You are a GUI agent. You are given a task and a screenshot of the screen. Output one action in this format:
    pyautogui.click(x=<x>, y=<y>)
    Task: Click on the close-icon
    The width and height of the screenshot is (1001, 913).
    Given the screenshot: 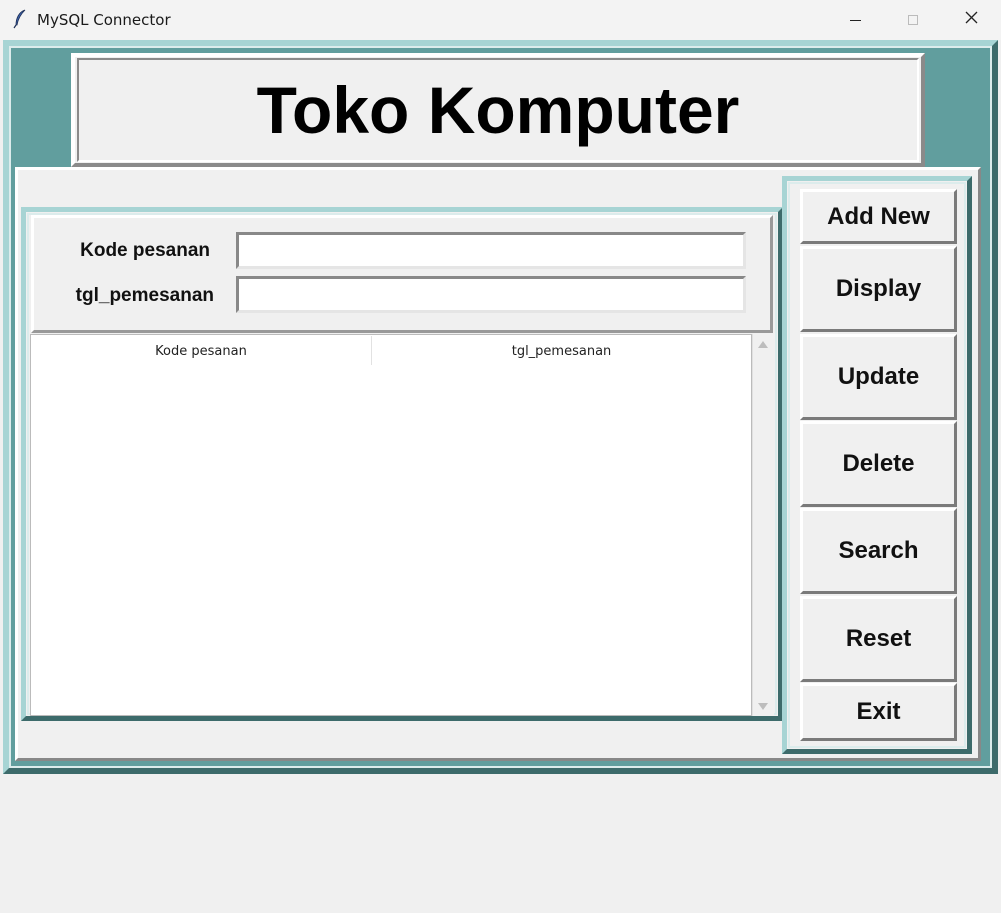 What is the action you would take?
    pyautogui.click(x=971, y=20)
    